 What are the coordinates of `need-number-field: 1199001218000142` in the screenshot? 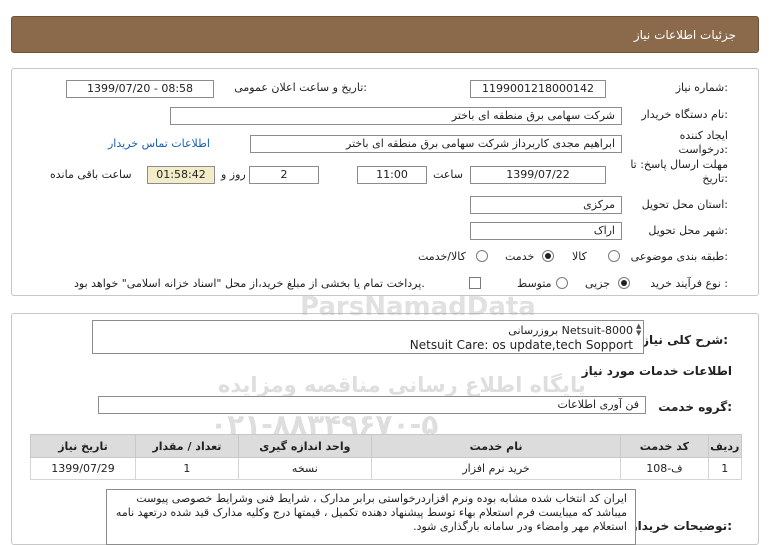 It's located at (538, 89).